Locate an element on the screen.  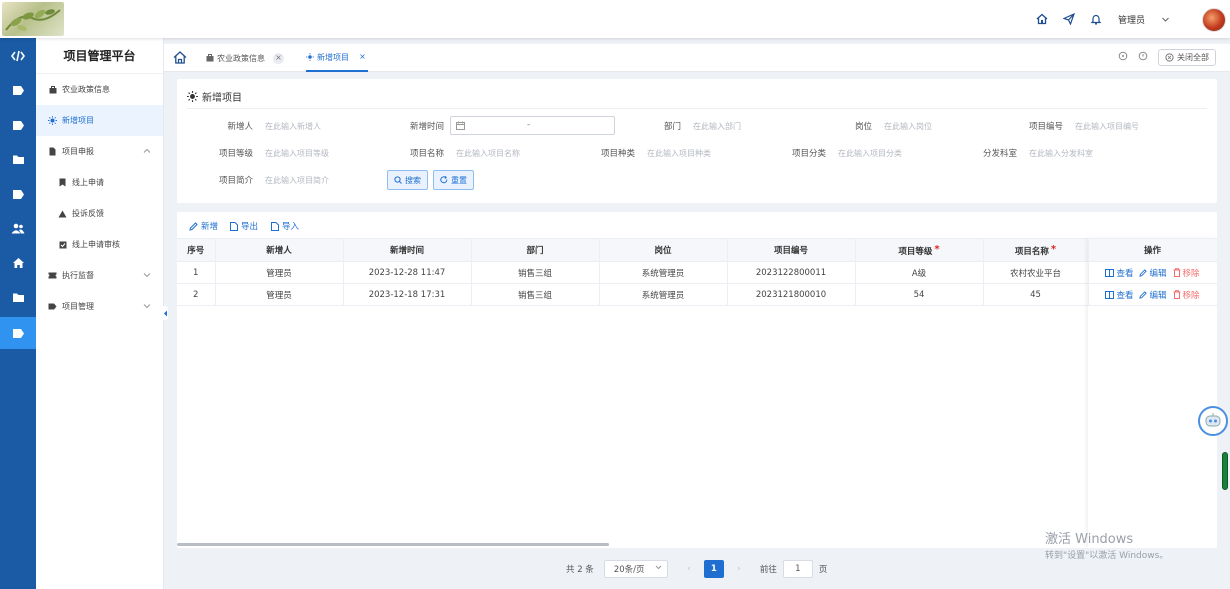
field-project-category: 项目分类 在此输入项目分类 is located at coordinates (841, 153).